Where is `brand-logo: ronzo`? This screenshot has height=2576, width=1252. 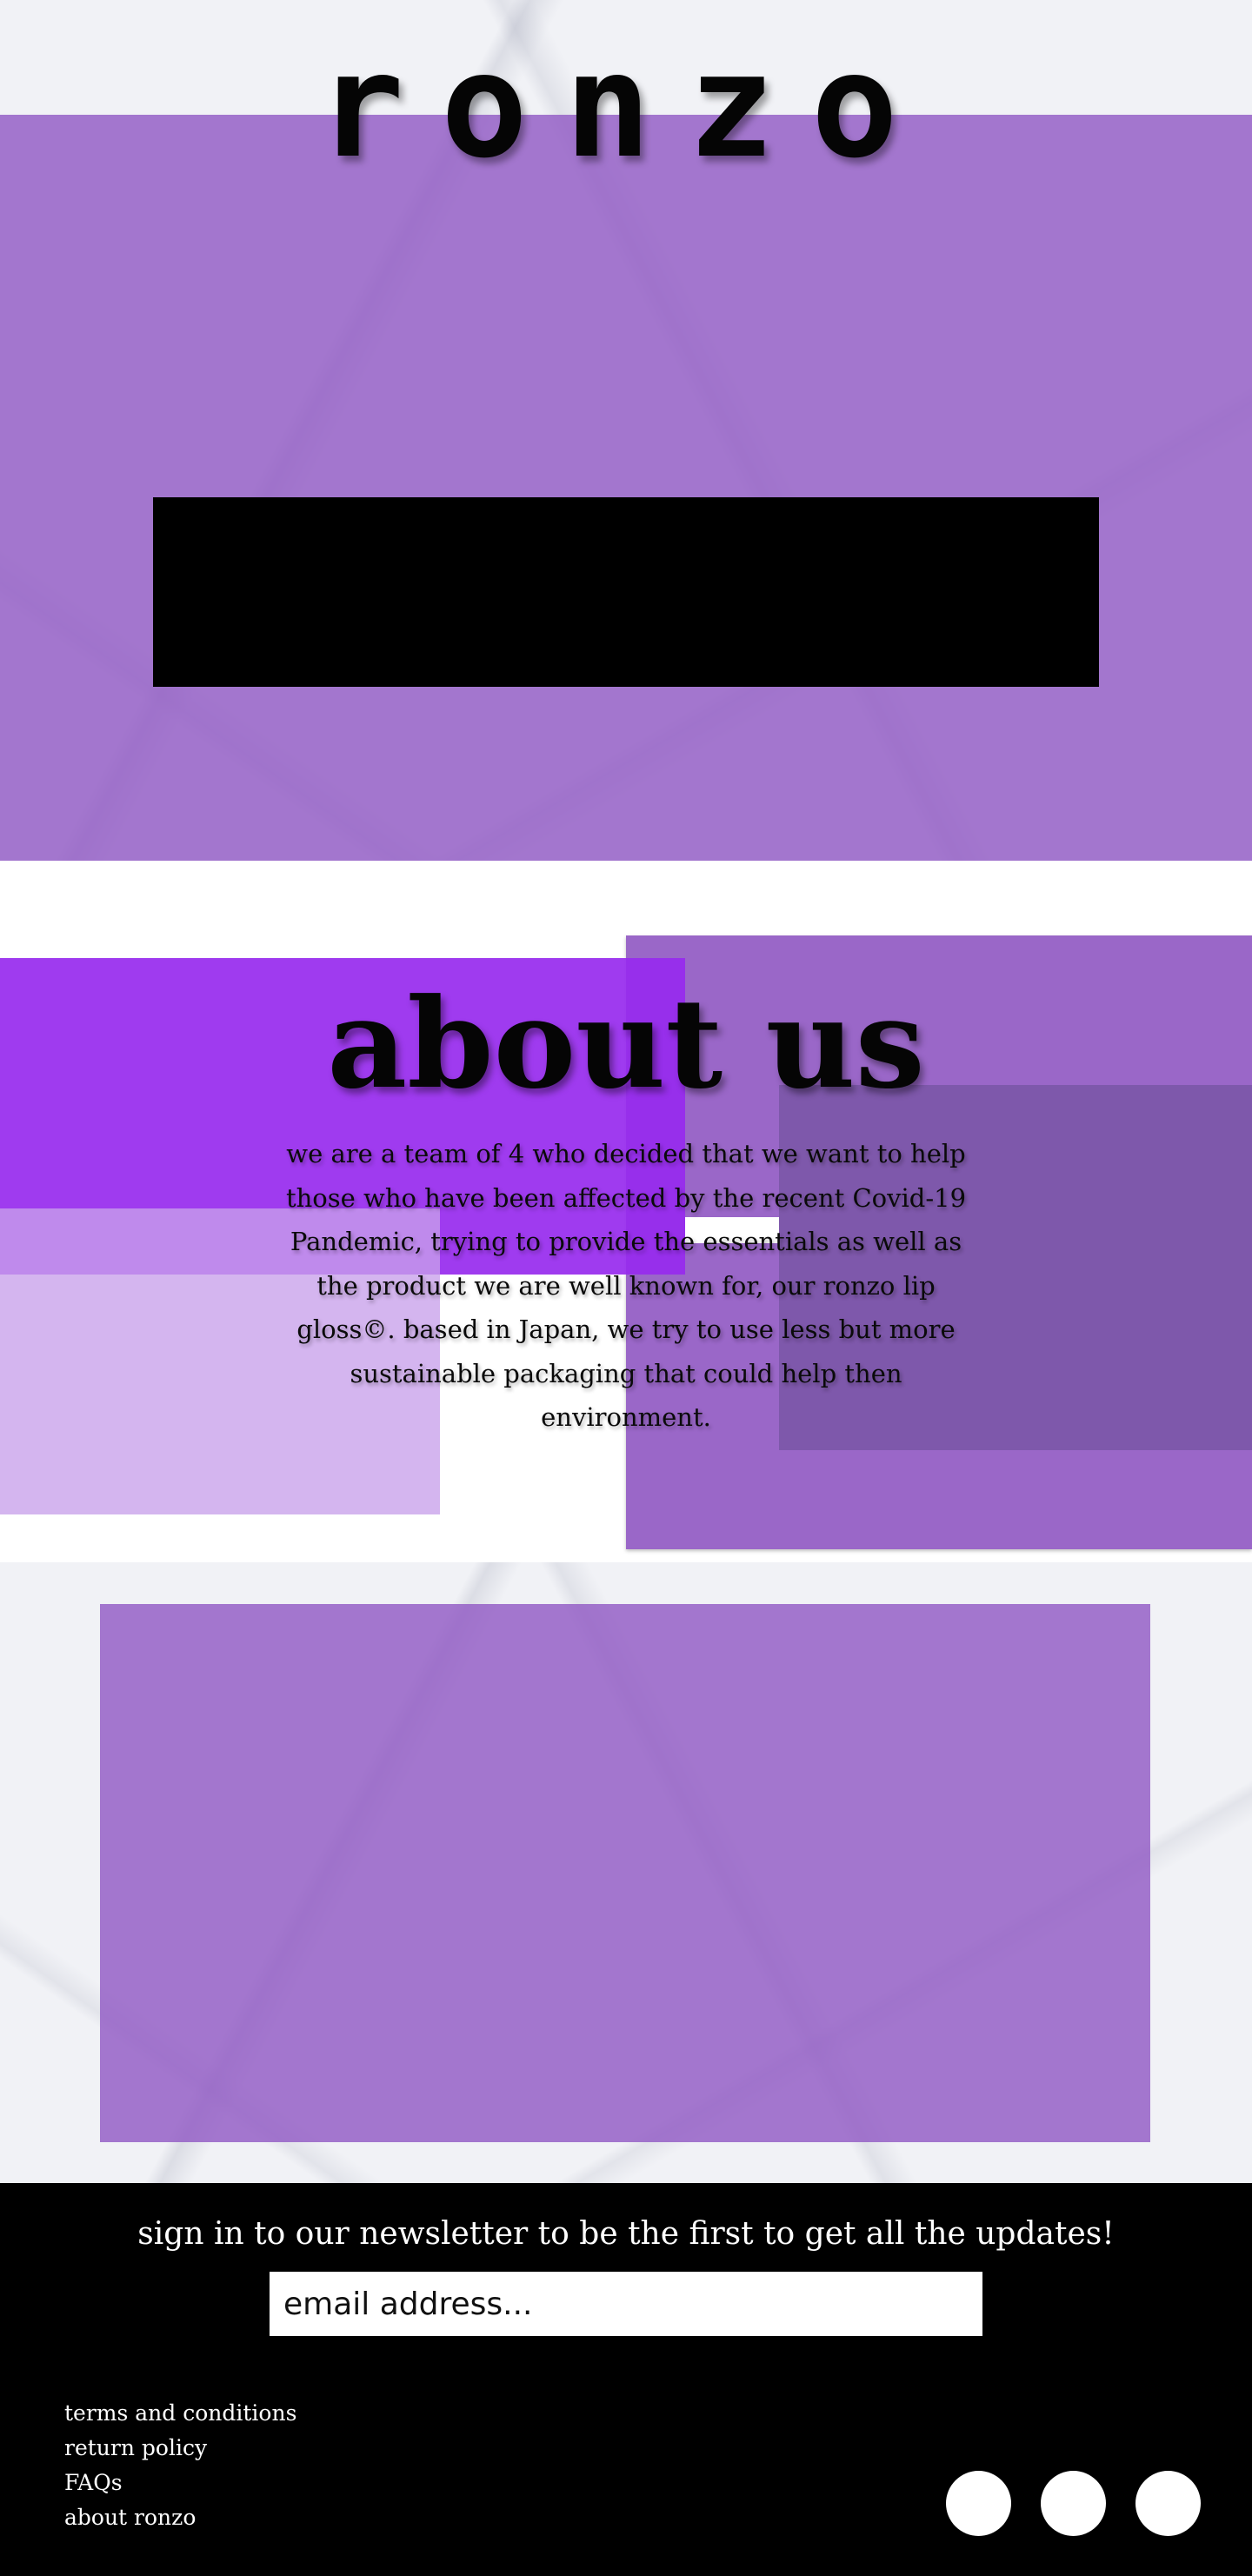 brand-logo: ronzo is located at coordinates (626, 107).